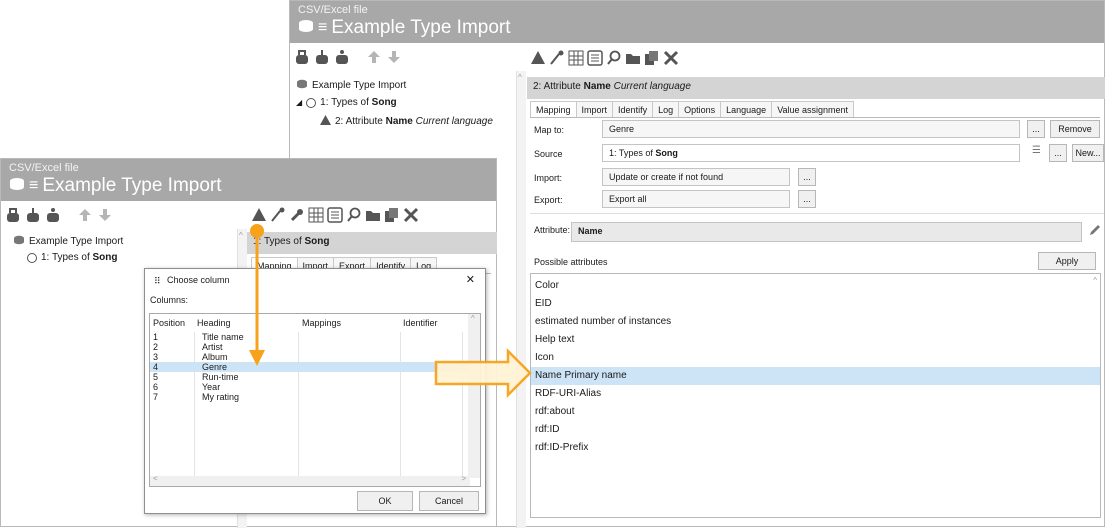 Image resolution: width=1105 pixels, height=528 pixels. Describe the element at coordinates (257, 358) in the screenshot. I see `vertical-arrow-head` at that location.